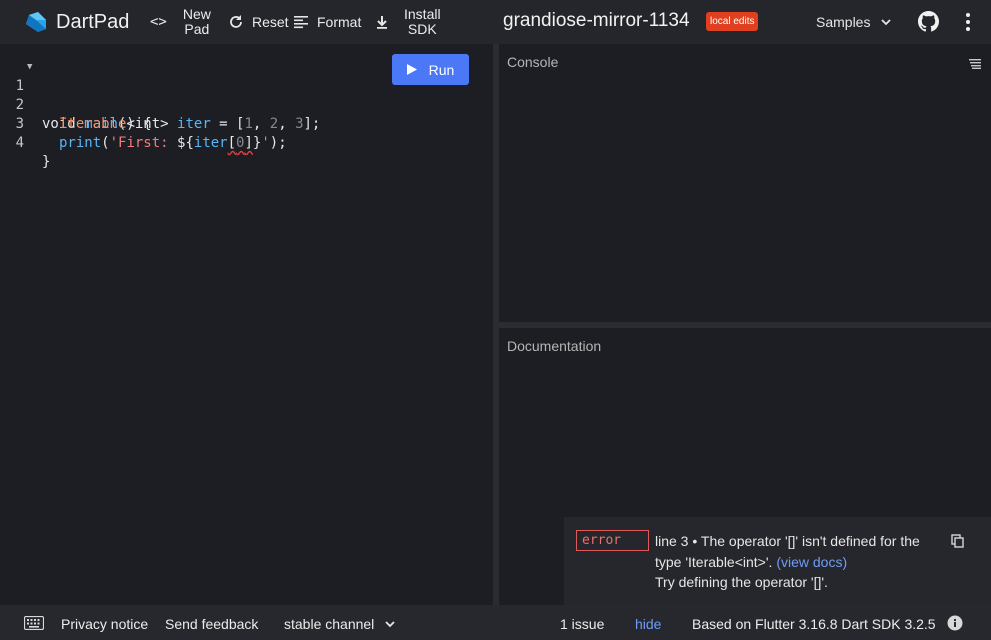 This screenshot has height=640, width=991. What do you see at coordinates (93, 21) in the screenshot?
I see `app-name: DartPad` at bounding box center [93, 21].